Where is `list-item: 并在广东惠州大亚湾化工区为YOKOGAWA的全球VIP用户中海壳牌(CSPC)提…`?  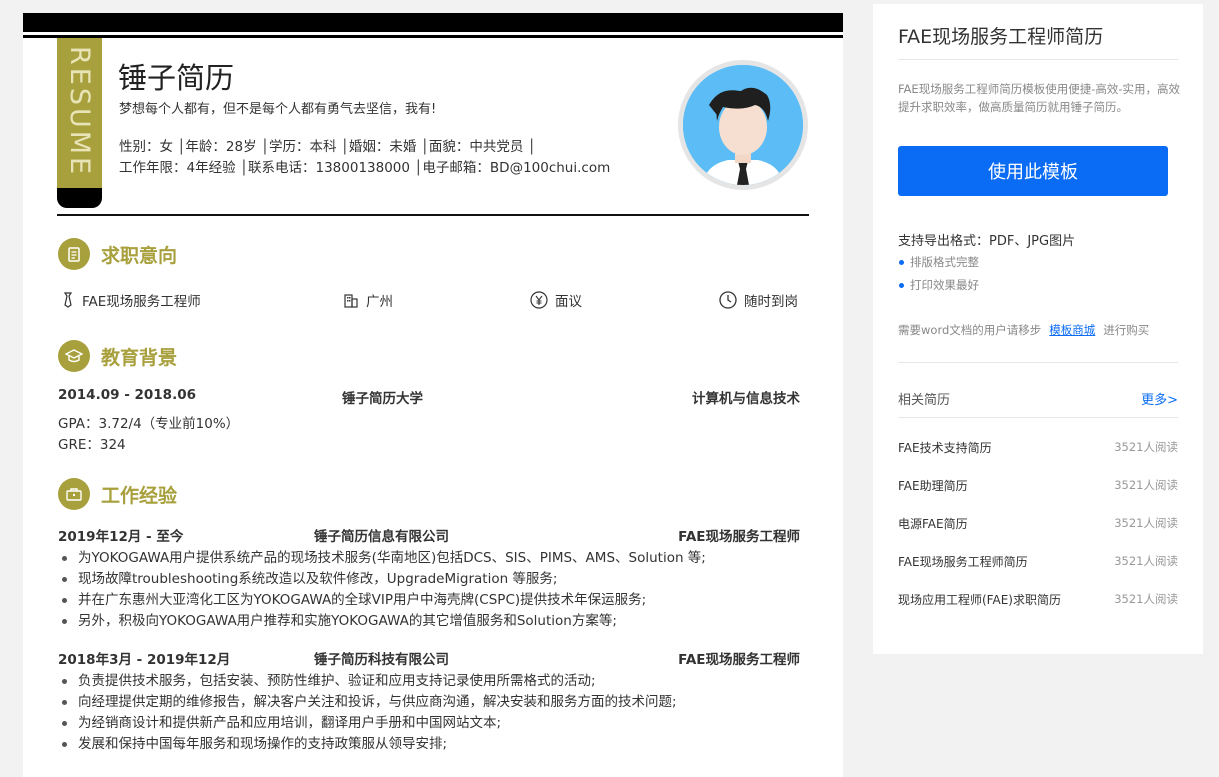
list-item: 并在广东惠州大亚湾化工区为YOKOGAWA的全球VIP用户中海壳牌(CSPC)提… is located at coordinates (384, 600).